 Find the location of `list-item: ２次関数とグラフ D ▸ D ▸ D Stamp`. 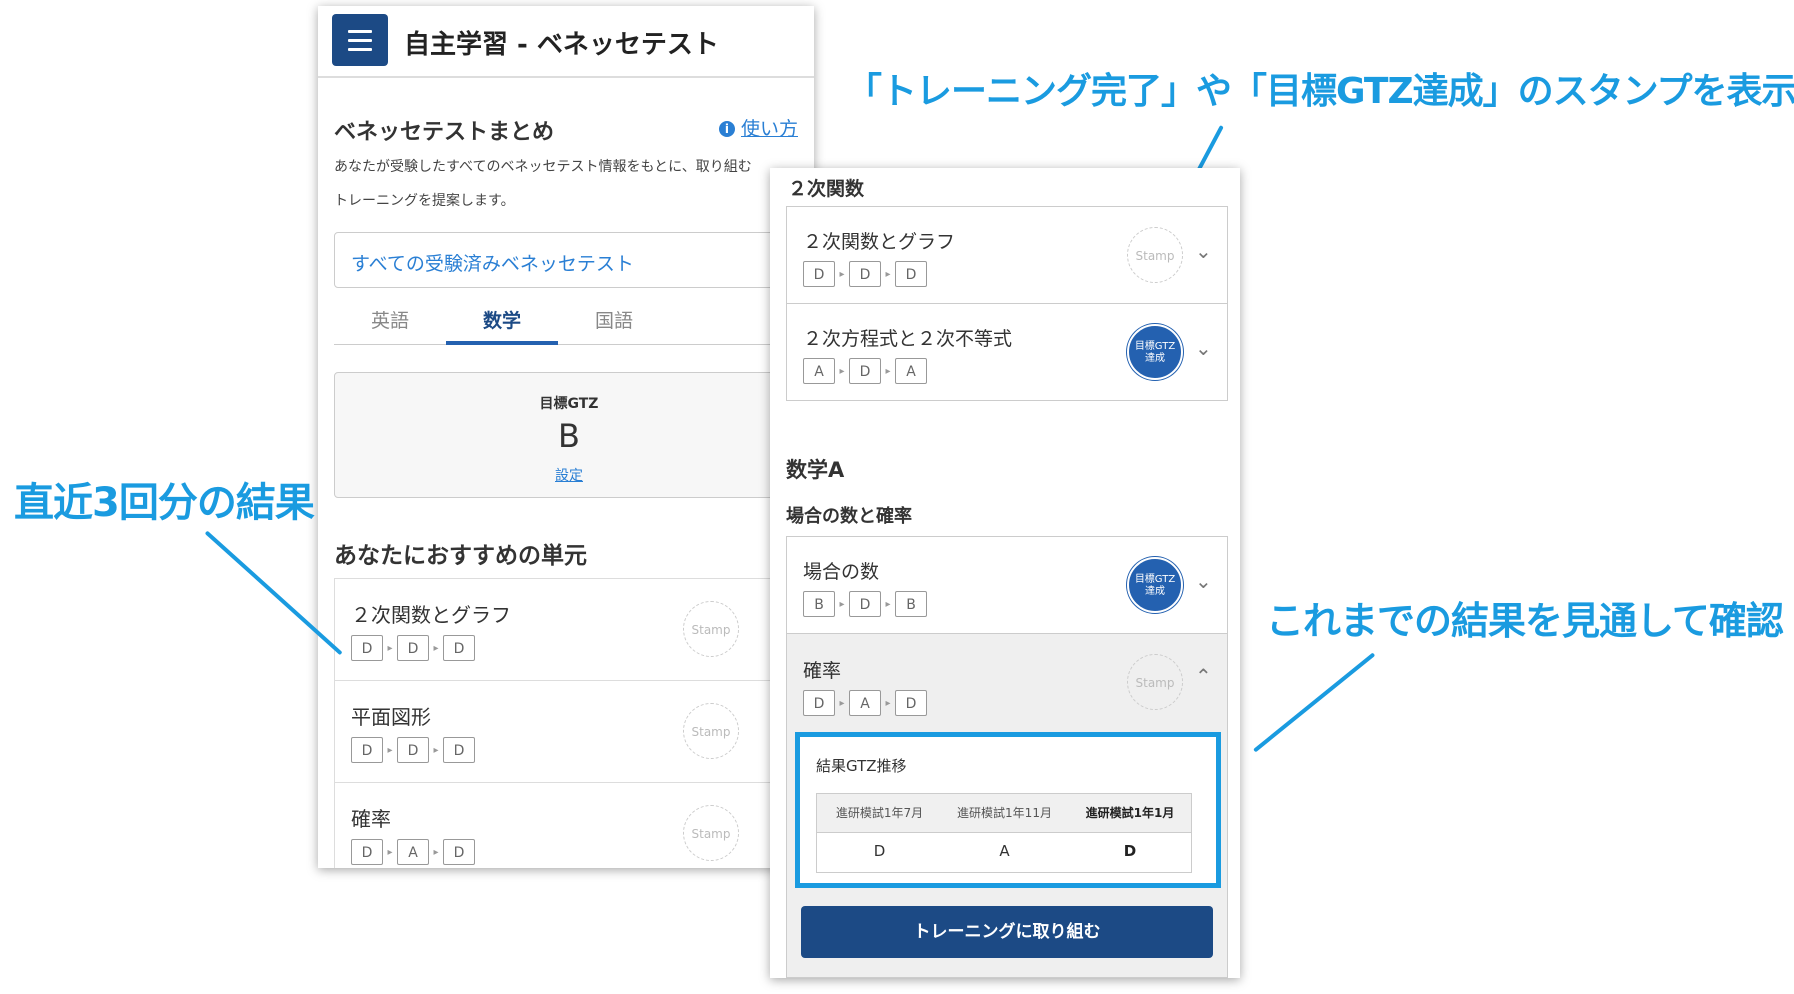

list-item: ２次関数とグラフ D ▸ D ▸ D Stamp is located at coordinates (574, 630).